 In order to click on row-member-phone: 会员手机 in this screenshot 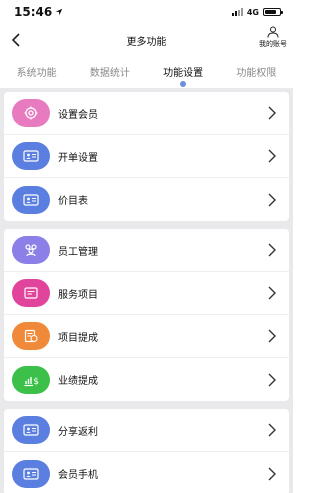, I will do `click(146, 472)`.